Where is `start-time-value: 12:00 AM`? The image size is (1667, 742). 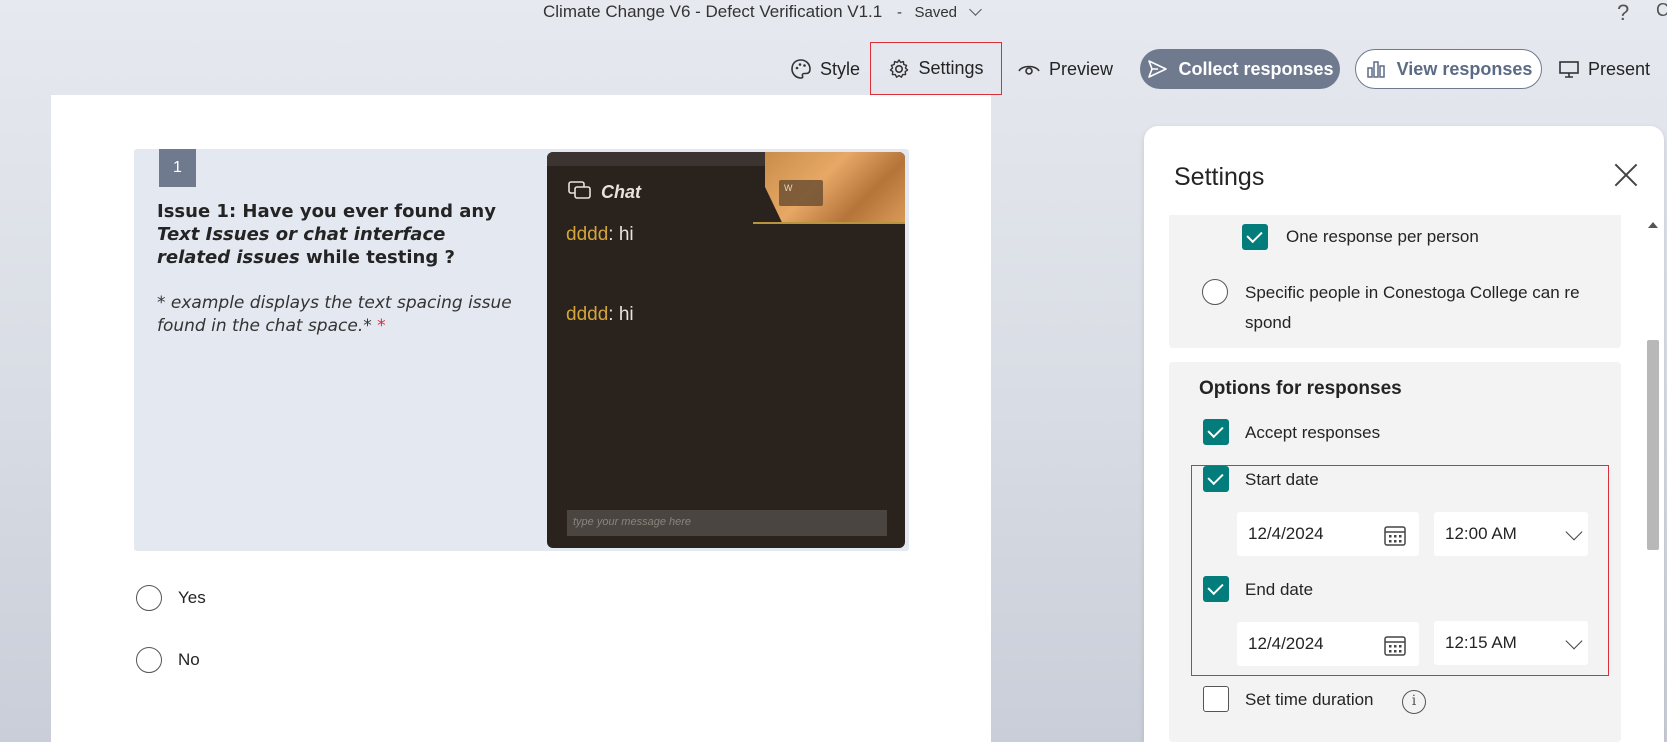
start-time-value: 12:00 AM is located at coordinates (1481, 533).